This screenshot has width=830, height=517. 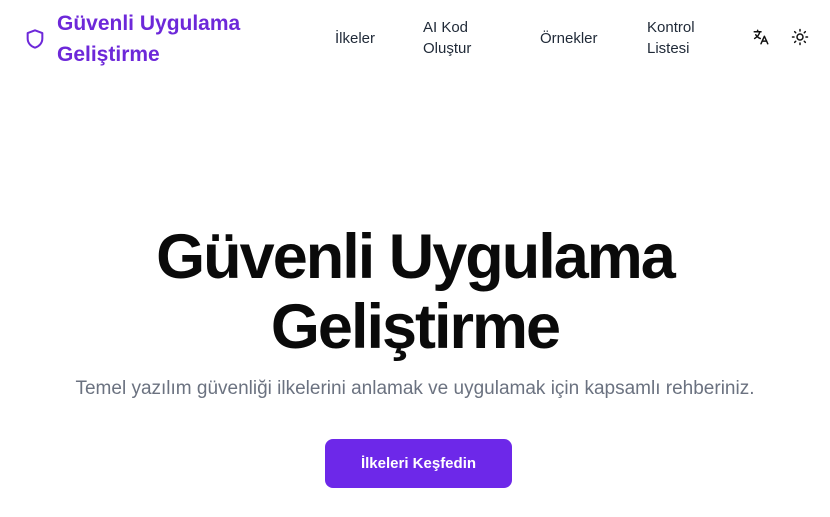 What do you see at coordinates (108, 54) in the screenshot?
I see `site-title-line-2: Geliştirme` at bounding box center [108, 54].